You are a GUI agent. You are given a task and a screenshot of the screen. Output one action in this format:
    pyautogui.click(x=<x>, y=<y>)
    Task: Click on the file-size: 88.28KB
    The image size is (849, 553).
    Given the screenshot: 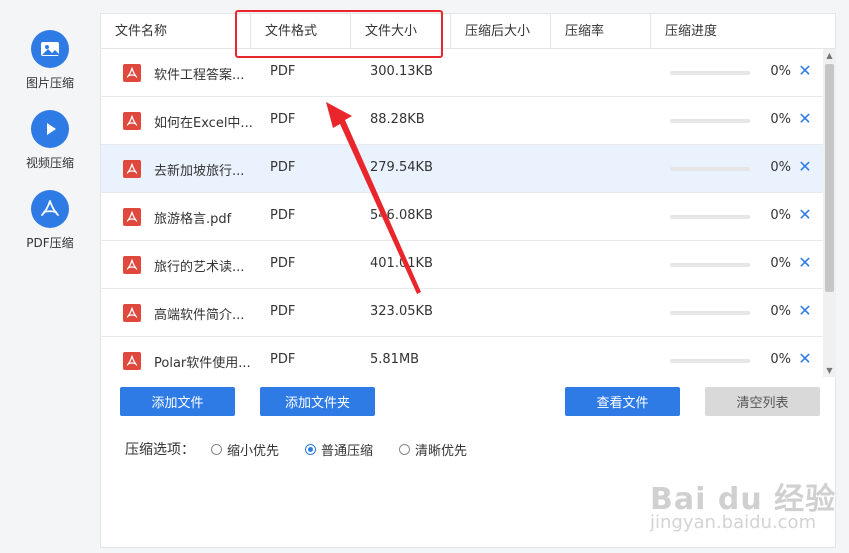 What is the action you would take?
    pyautogui.click(x=397, y=119)
    